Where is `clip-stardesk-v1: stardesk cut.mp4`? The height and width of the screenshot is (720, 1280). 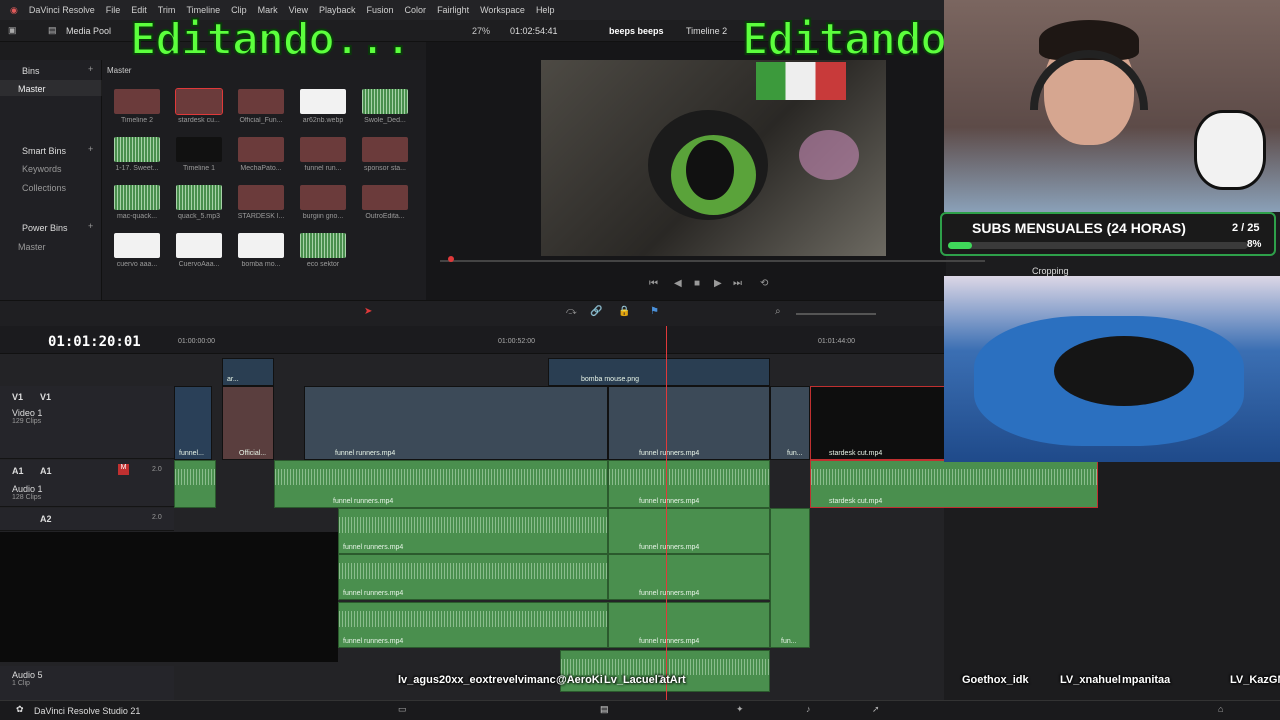 clip-stardesk-v1: stardesk cut.mp4 is located at coordinates (878, 423).